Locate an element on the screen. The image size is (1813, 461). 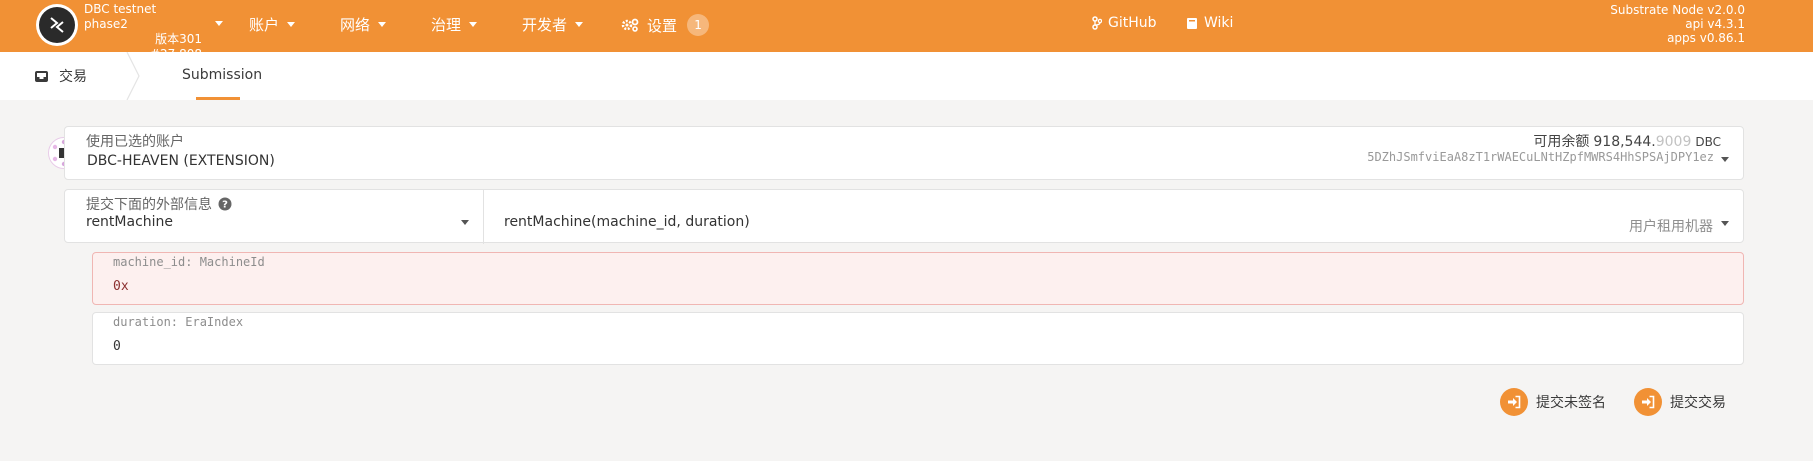
gears-icon is located at coordinates (630, 25).